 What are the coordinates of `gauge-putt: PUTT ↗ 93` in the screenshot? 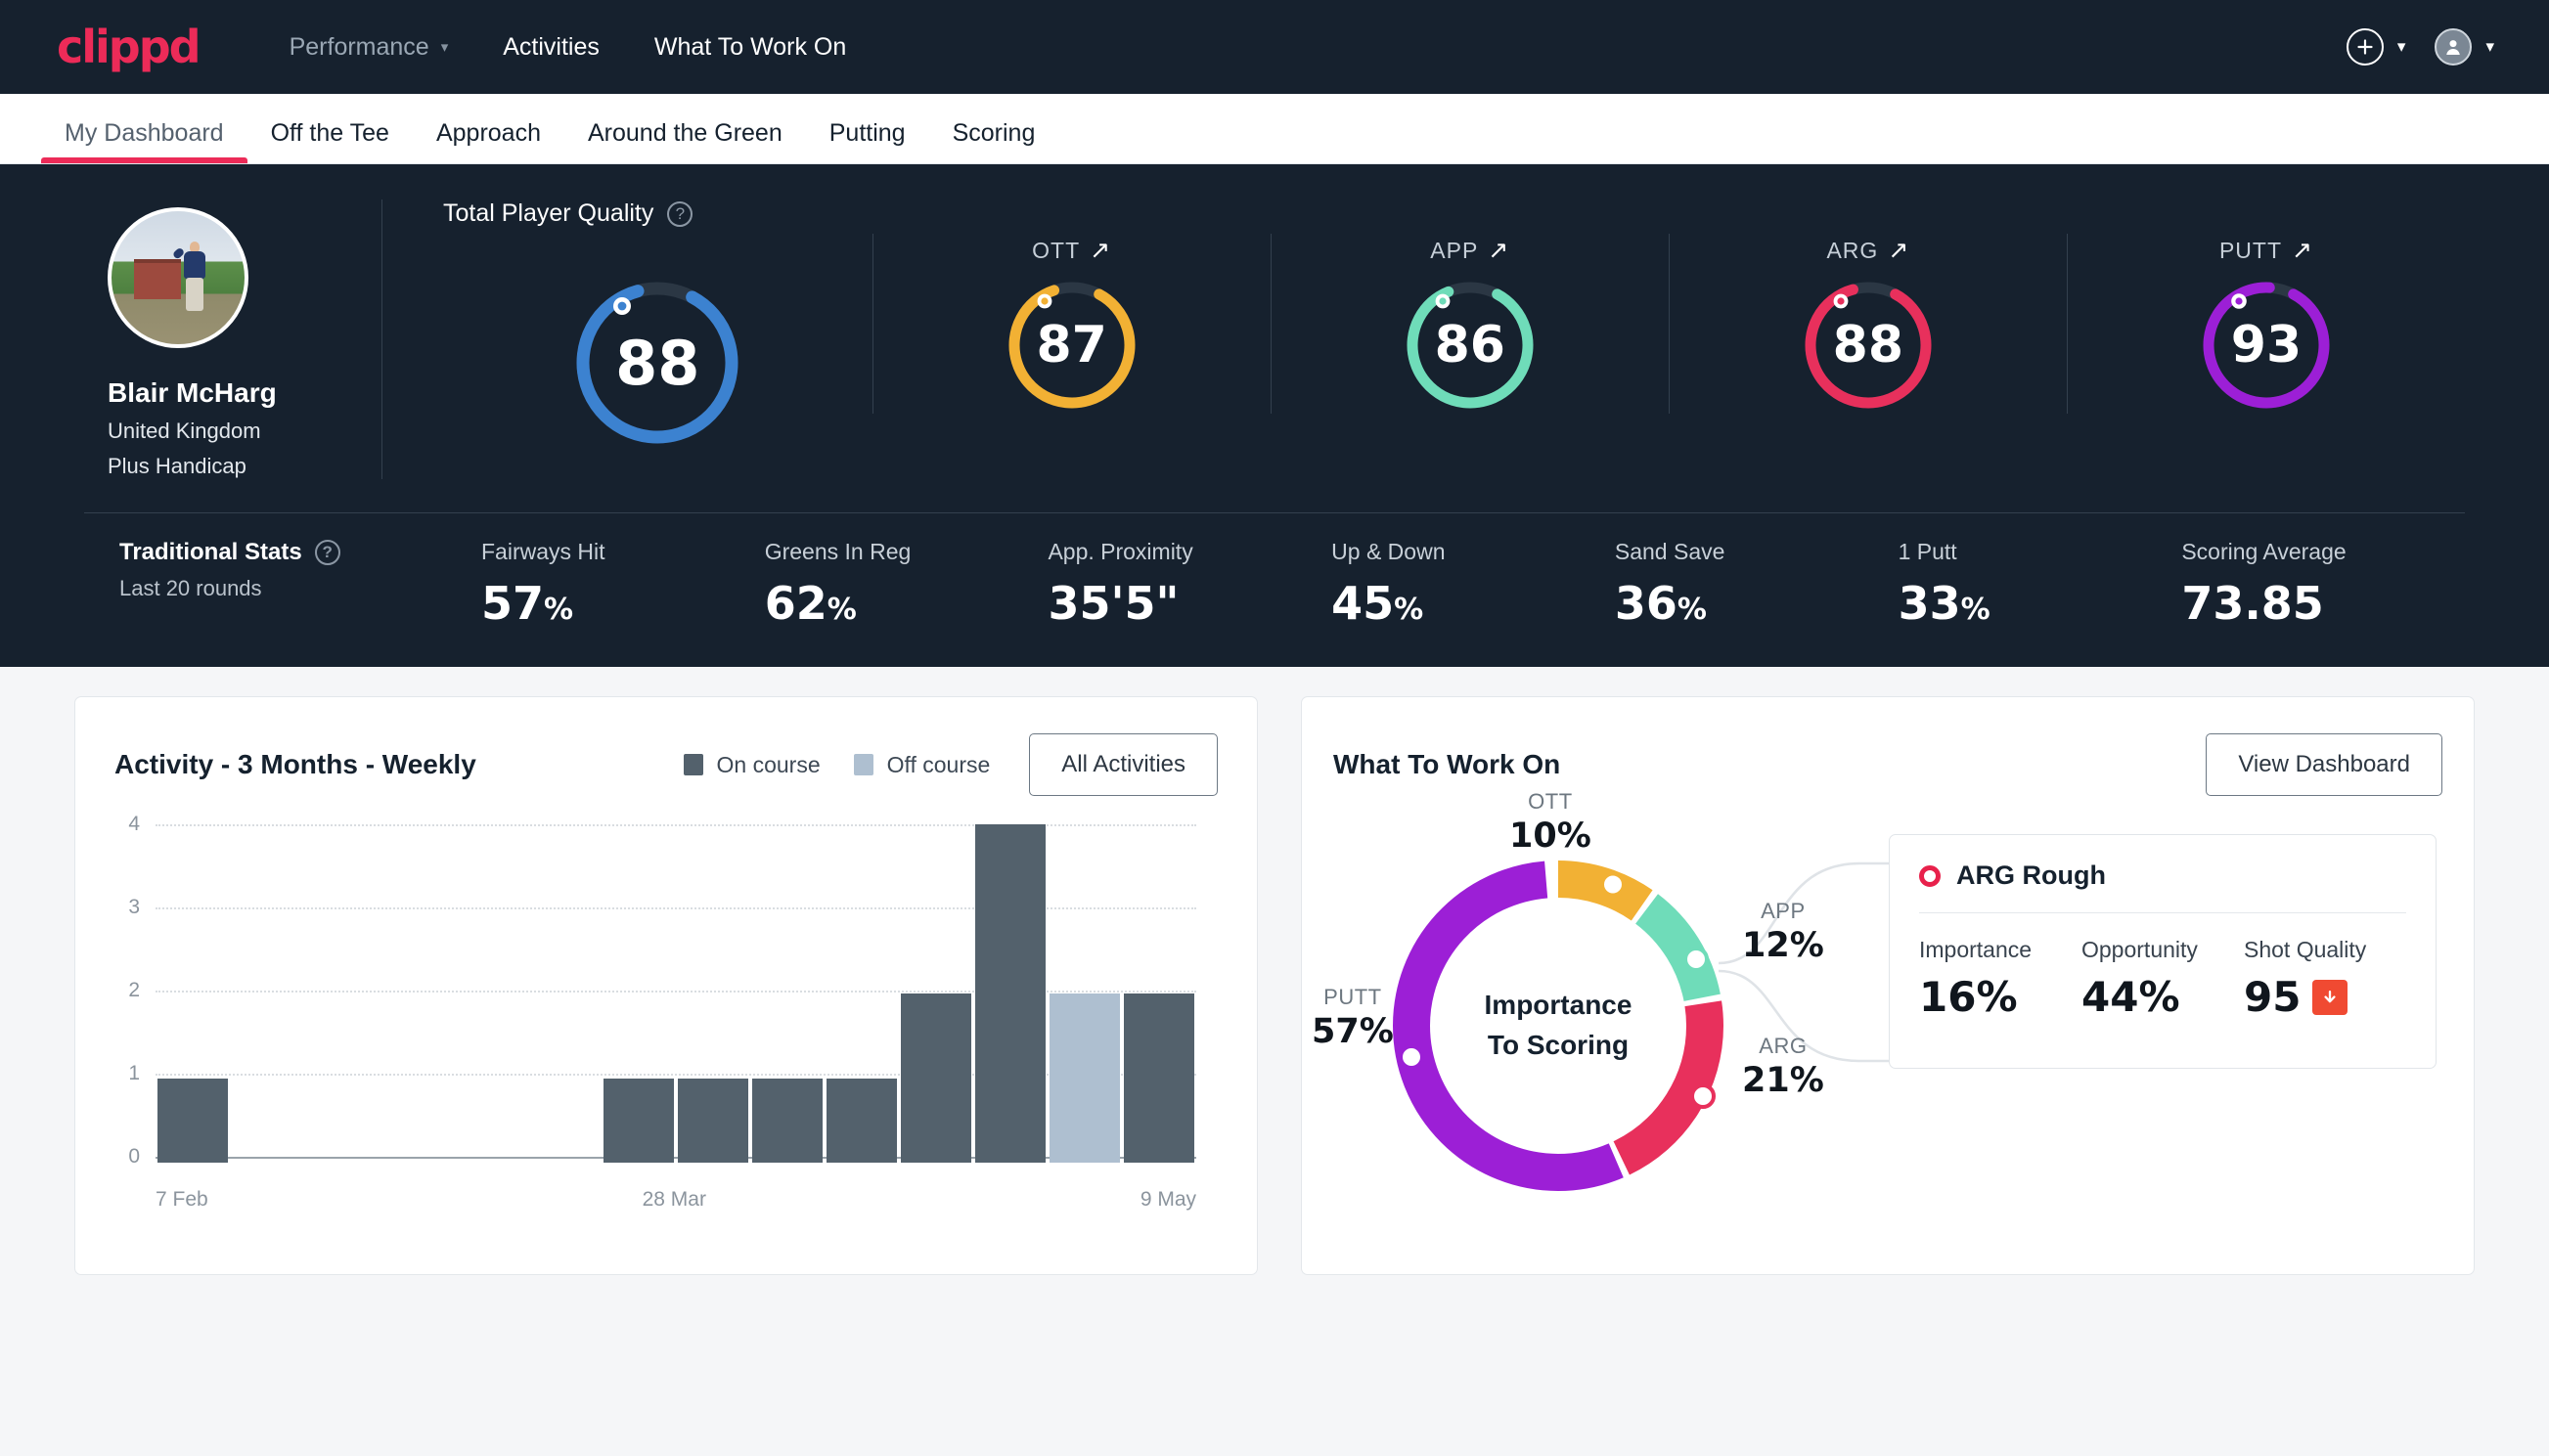 It's located at (2266, 324).